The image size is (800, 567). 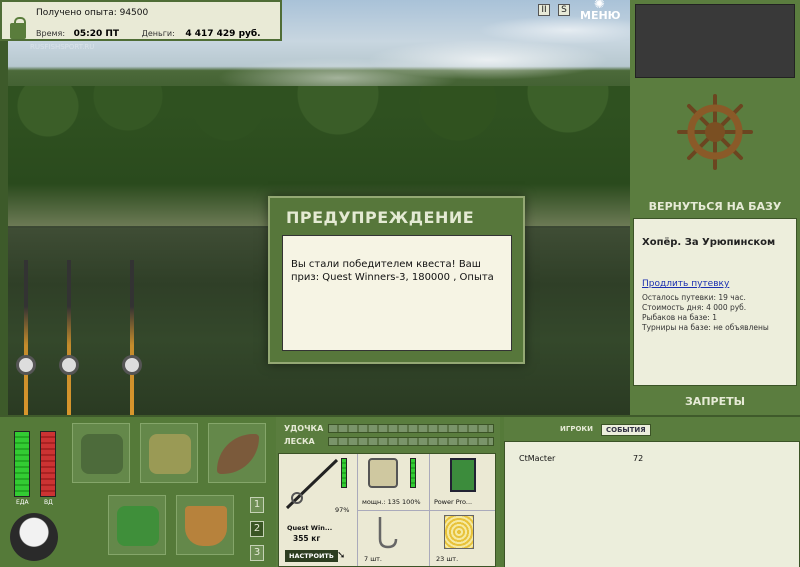 What do you see at coordinates (223, 34) in the screenshot?
I see `money-value: 4 417 429 руб.` at bounding box center [223, 34].